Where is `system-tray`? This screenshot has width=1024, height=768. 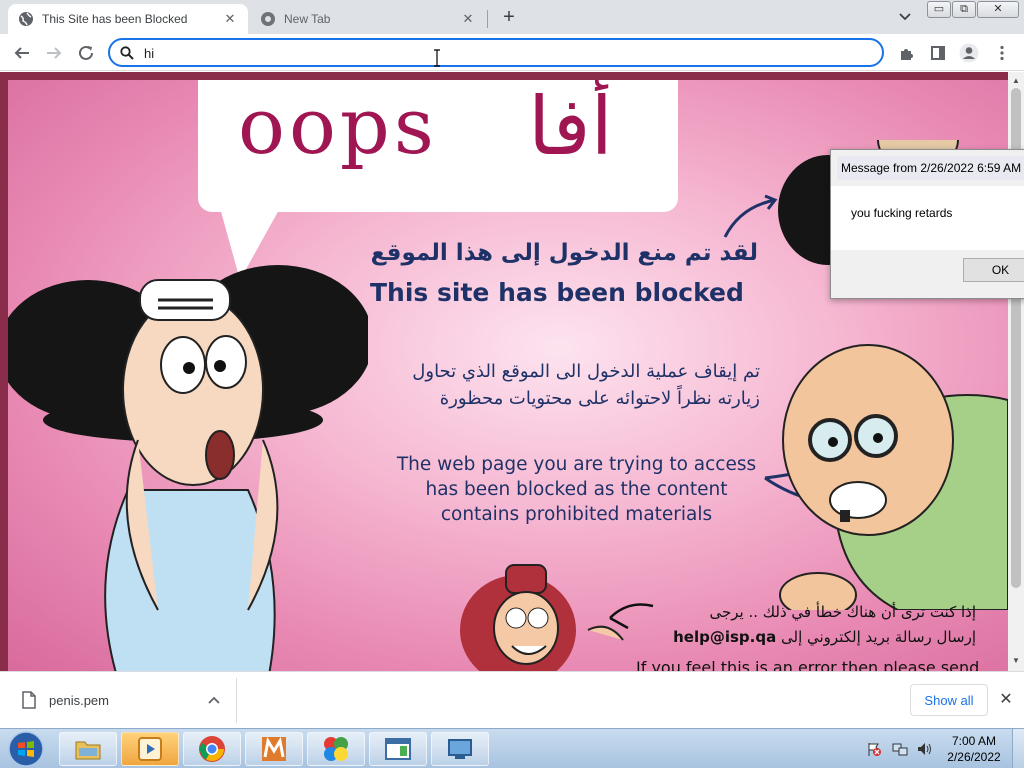
system-tray is located at coordinates (902, 749).